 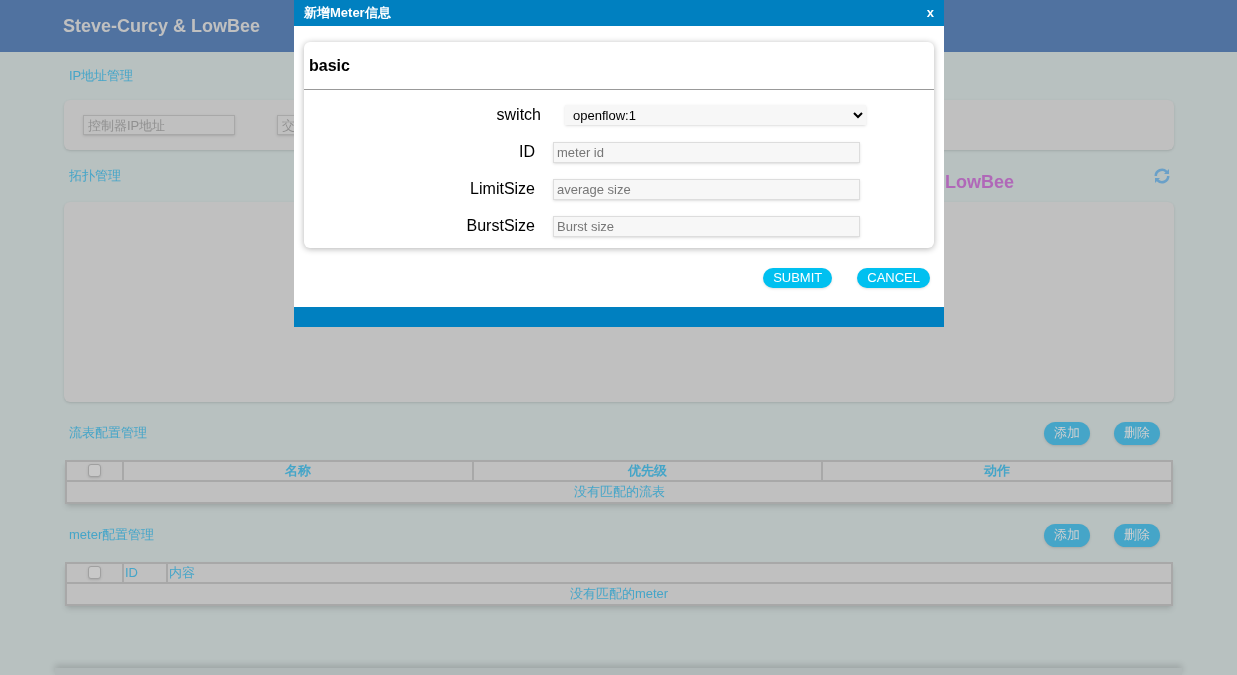 I want to click on empty-table-message: 没有匹配的流表, so click(x=619, y=492).